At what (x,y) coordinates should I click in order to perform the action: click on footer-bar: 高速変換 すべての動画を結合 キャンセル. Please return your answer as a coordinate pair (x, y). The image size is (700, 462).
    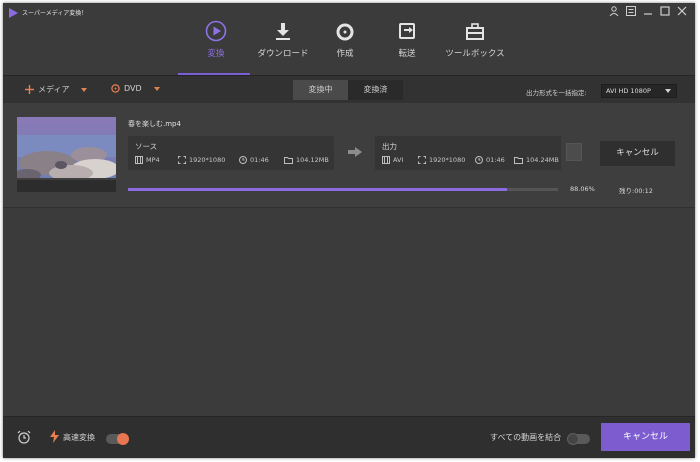
    Looking at the image, I should click on (349, 437).